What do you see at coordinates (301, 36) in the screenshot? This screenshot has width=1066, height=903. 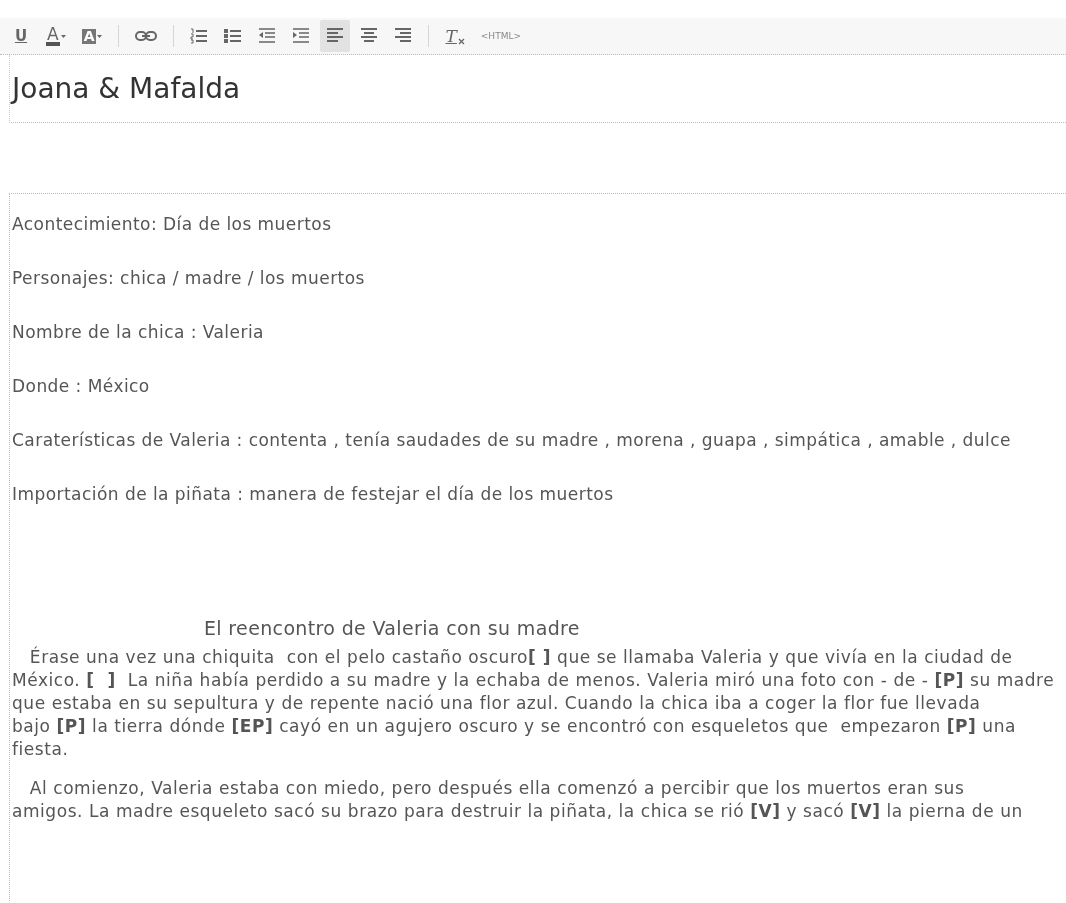 I see `indent-icon` at bounding box center [301, 36].